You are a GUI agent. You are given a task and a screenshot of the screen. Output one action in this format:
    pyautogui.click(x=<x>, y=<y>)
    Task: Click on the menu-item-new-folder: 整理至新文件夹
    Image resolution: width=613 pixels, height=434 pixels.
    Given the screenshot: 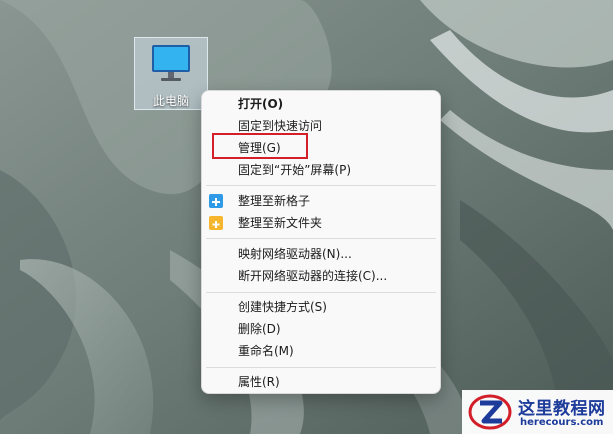 What is the action you would take?
    pyautogui.click(x=280, y=223)
    